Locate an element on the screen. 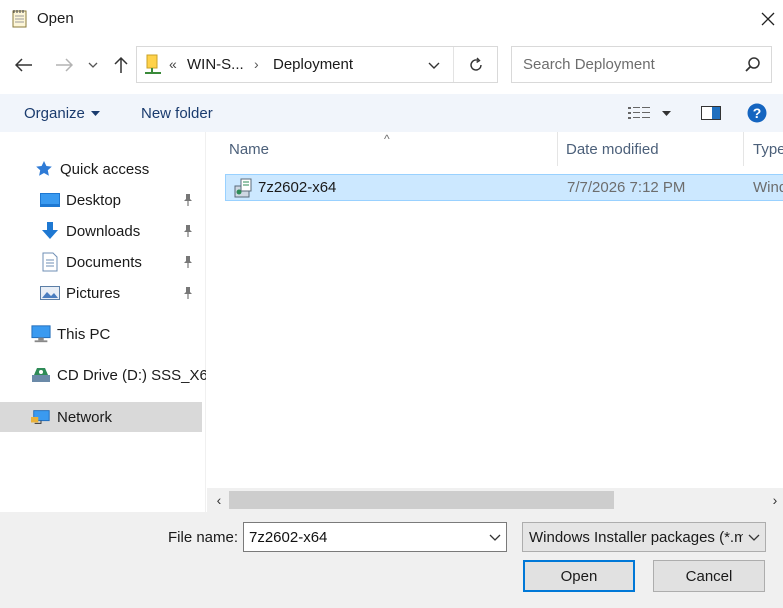 This screenshot has height=608, width=783. refresh-icon is located at coordinates (476, 64).